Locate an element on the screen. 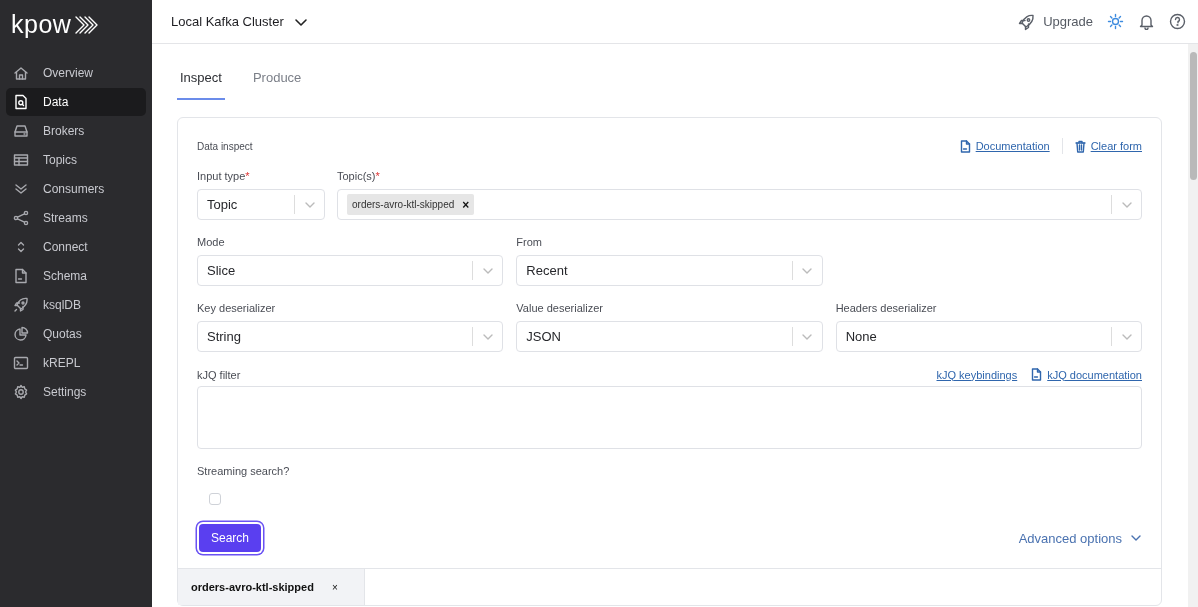 This screenshot has width=1198, height=607. scrollbar is located at coordinates (1193, 325).